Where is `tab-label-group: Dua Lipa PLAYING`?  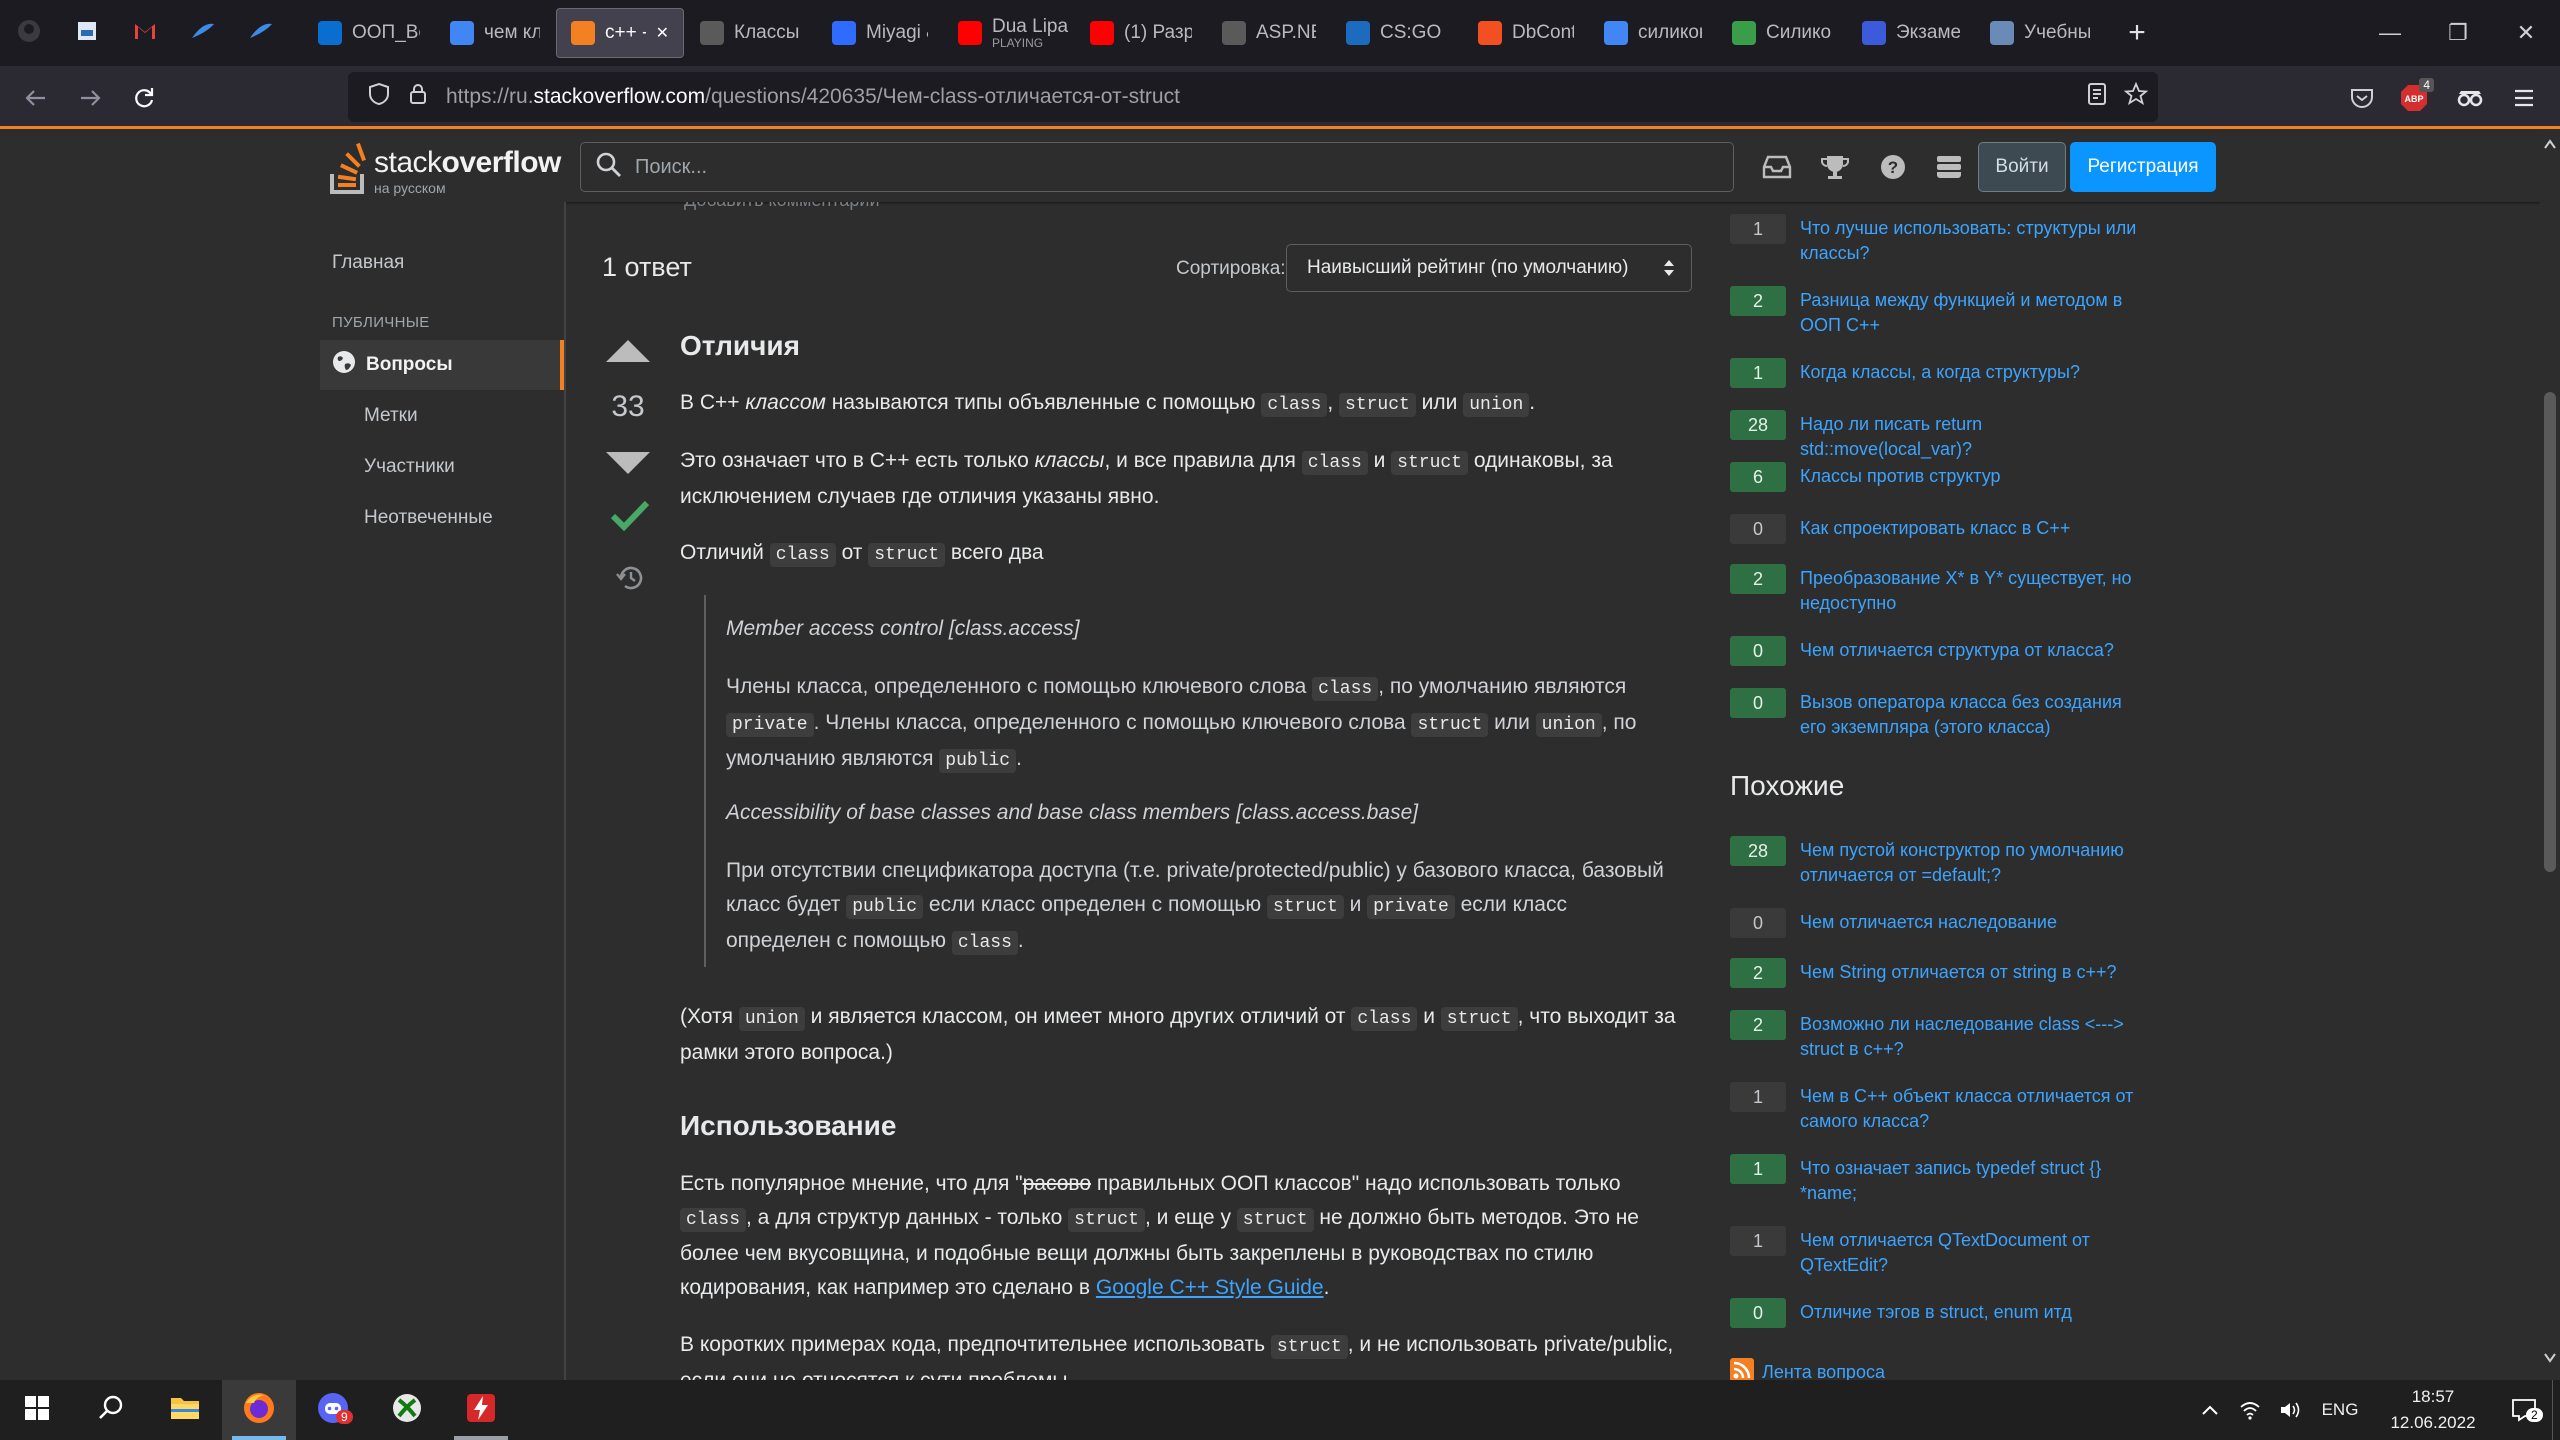 tab-label-group: Dua Lipa PLAYING is located at coordinates (1030, 33).